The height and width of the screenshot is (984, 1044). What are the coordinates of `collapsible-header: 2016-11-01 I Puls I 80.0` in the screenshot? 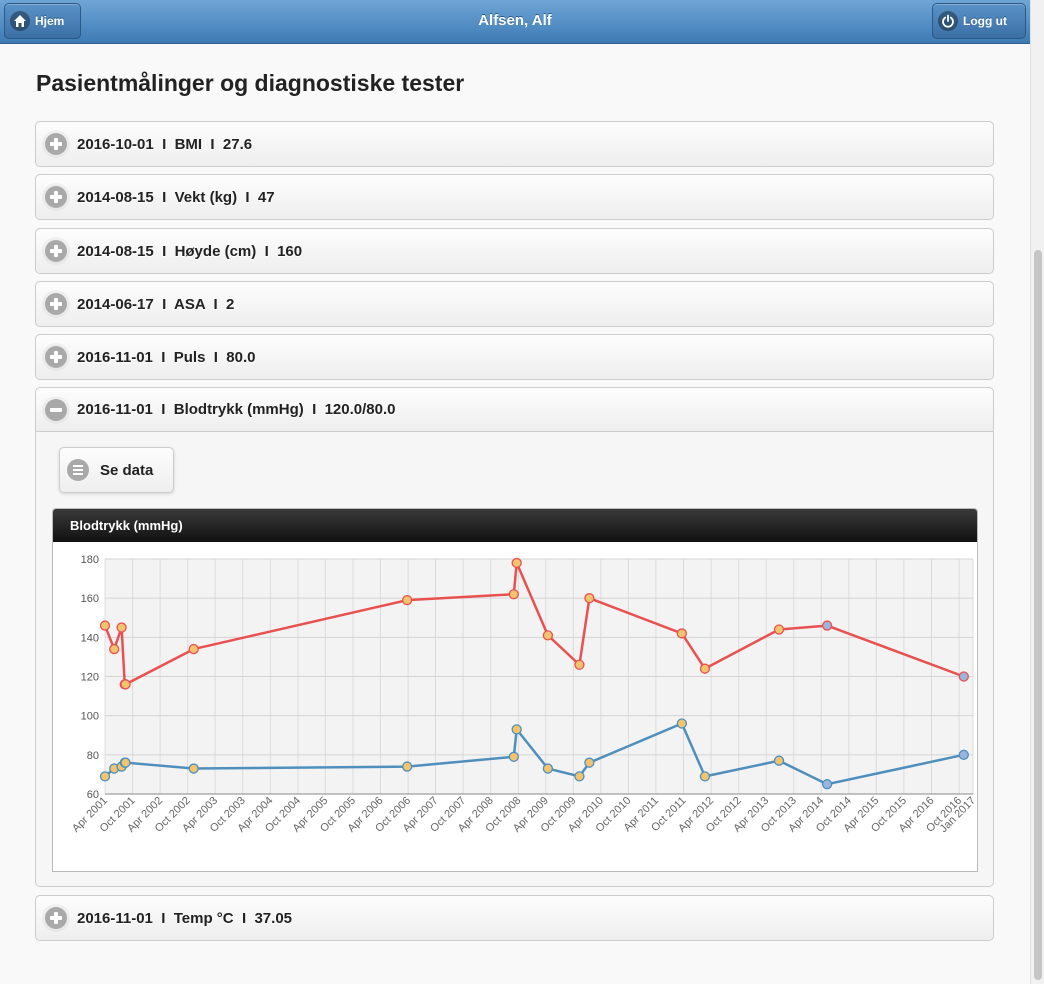 It's located at (514, 357).